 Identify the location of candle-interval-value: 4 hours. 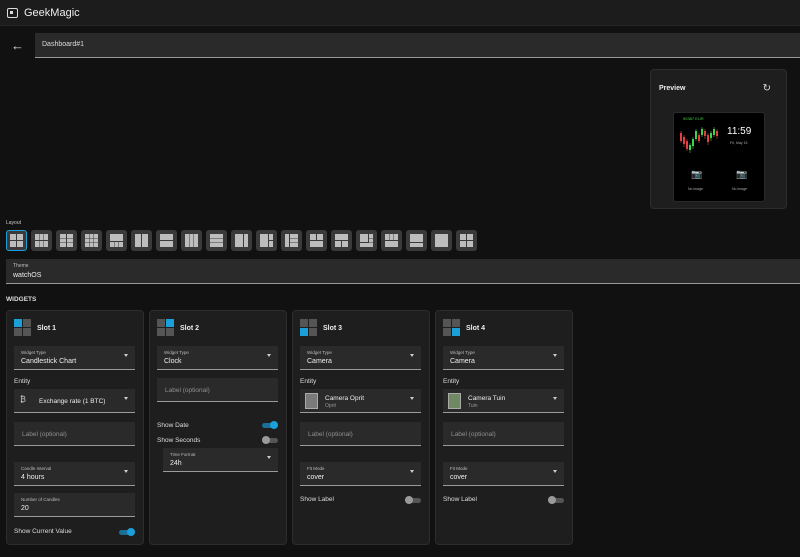
(33, 477).